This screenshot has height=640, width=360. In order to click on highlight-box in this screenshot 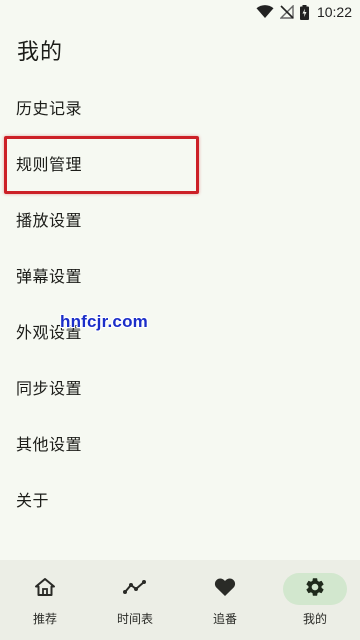, I will do `click(101, 165)`.